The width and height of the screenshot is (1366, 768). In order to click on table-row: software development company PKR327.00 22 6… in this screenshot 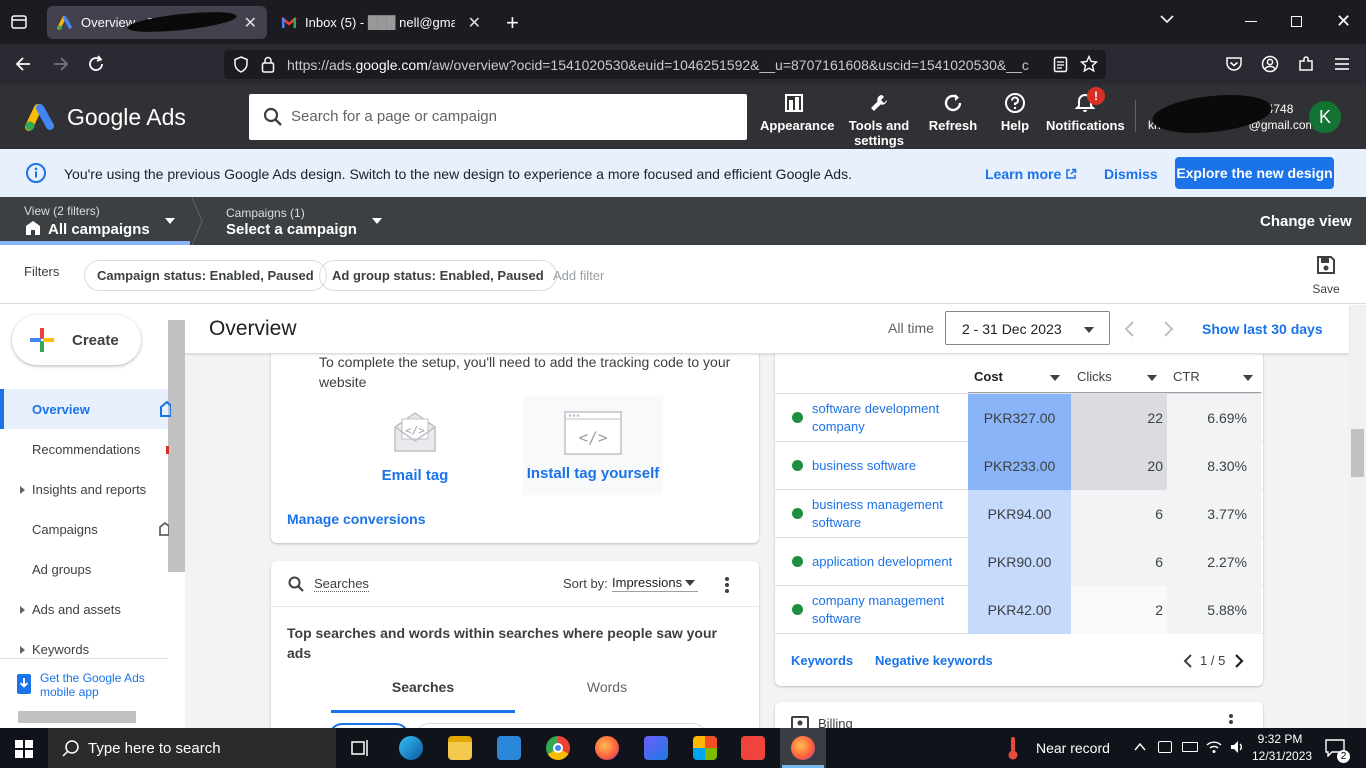, I will do `click(1019, 418)`.